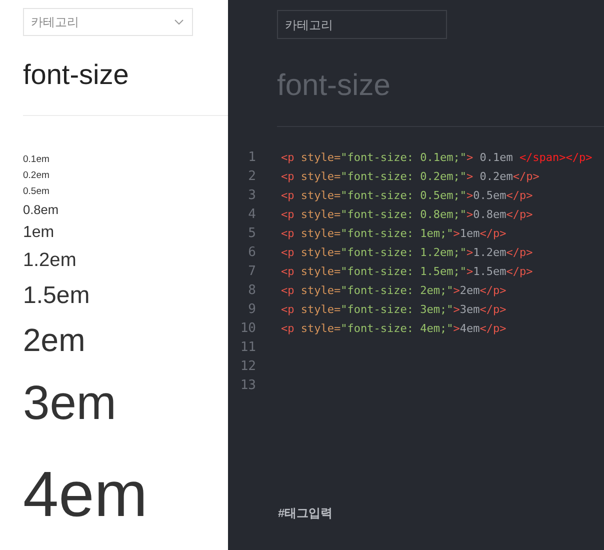 The height and width of the screenshot is (550, 604). Describe the element at coordinates (179, 22) in the screenshot. I see `chevron-down-icon` at that location.